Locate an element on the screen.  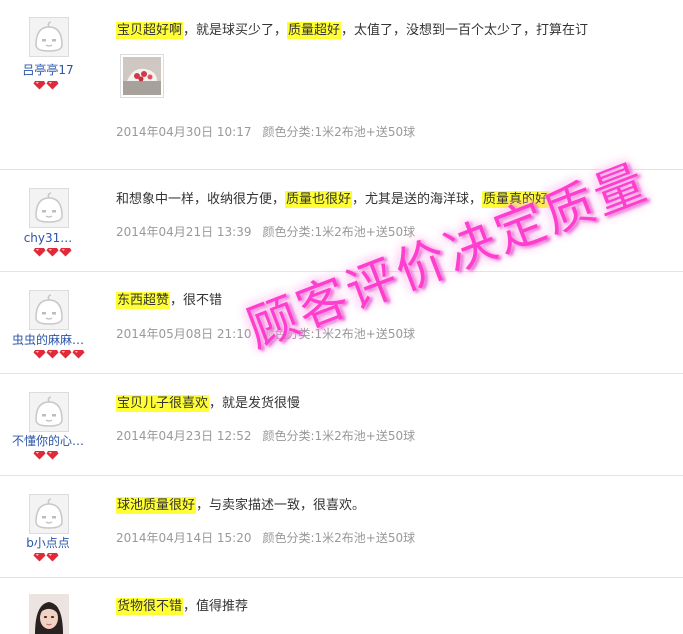
review-text-segment: ，尤其是送的海洋球， is located at coordinates (417, 199).